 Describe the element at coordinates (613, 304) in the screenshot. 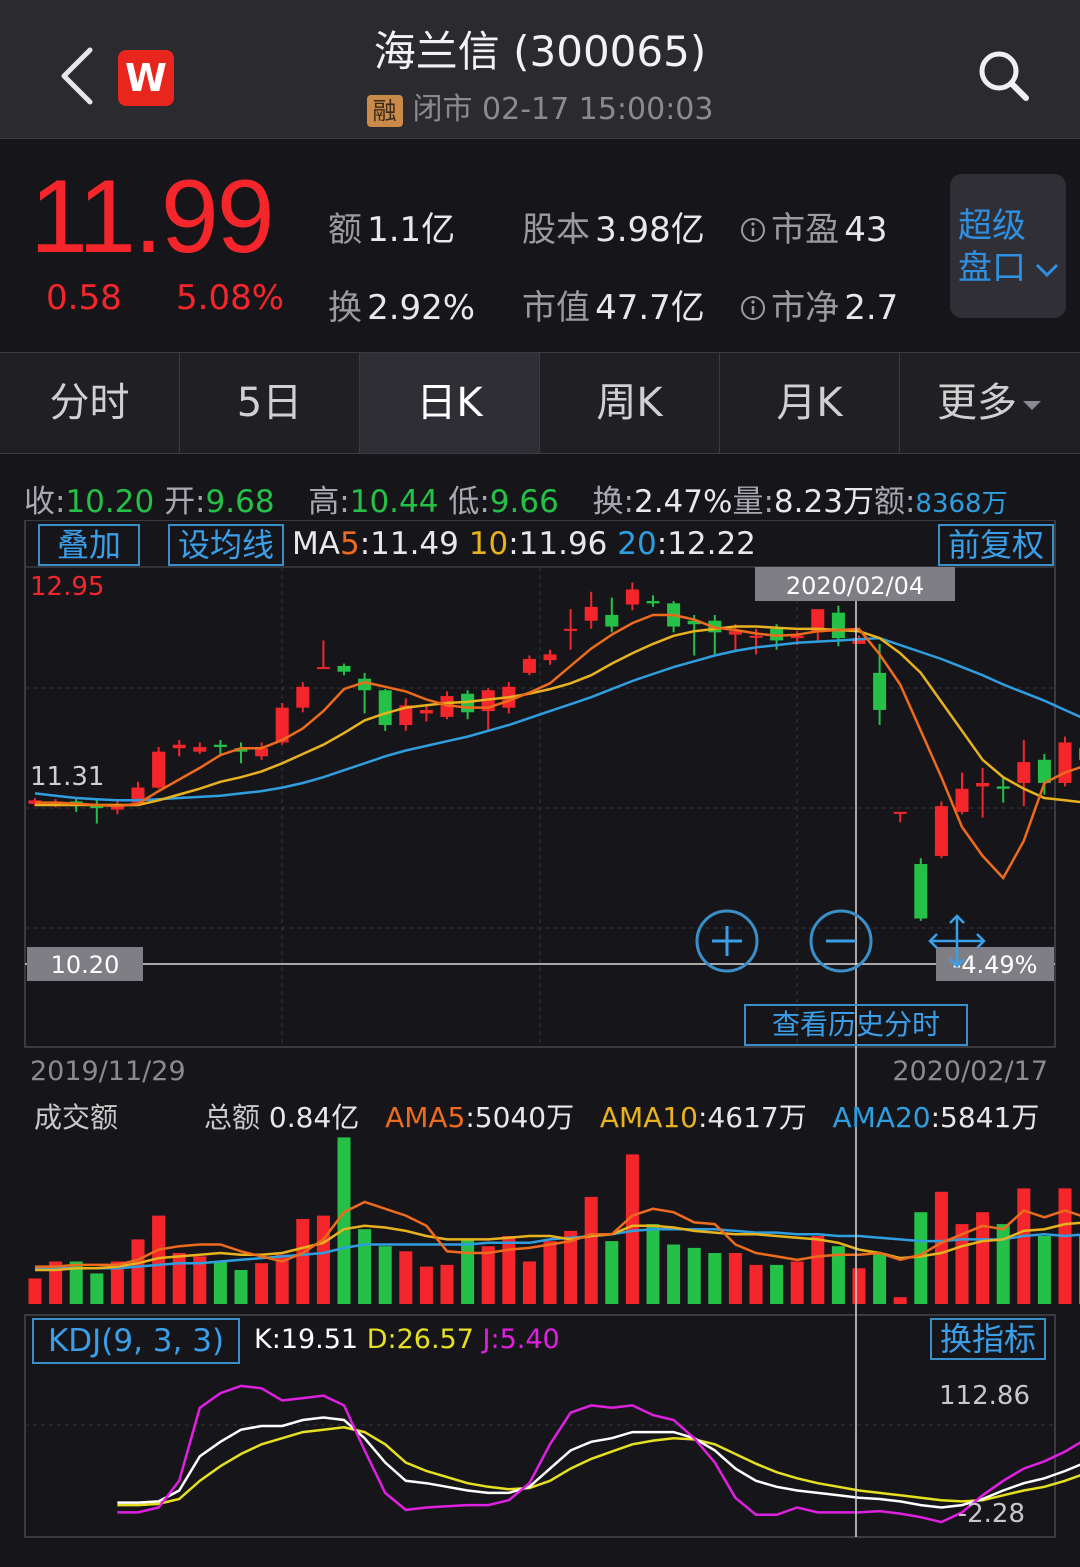

I see `market-cap-stat: 市值 47.7亿` at that location.